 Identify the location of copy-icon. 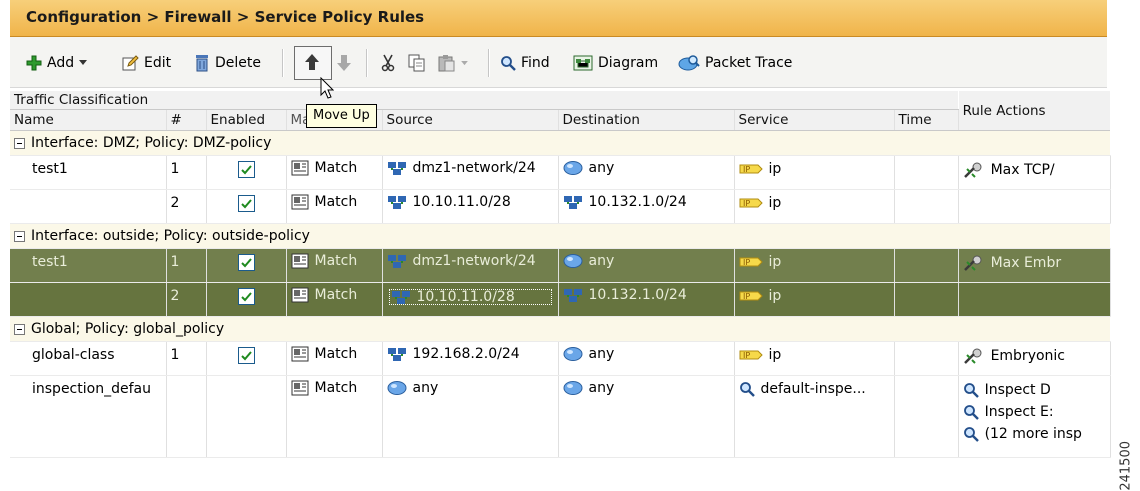
(416, 63).